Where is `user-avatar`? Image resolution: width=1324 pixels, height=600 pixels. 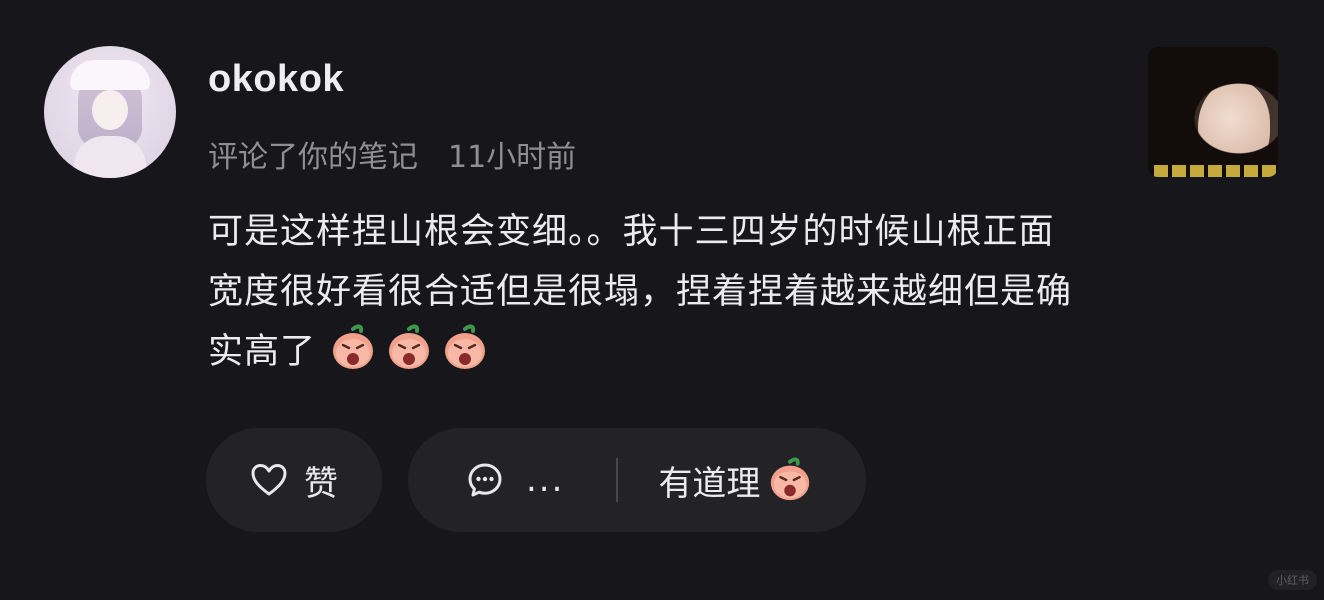
user-avatar is located at coordinates (110, 112).